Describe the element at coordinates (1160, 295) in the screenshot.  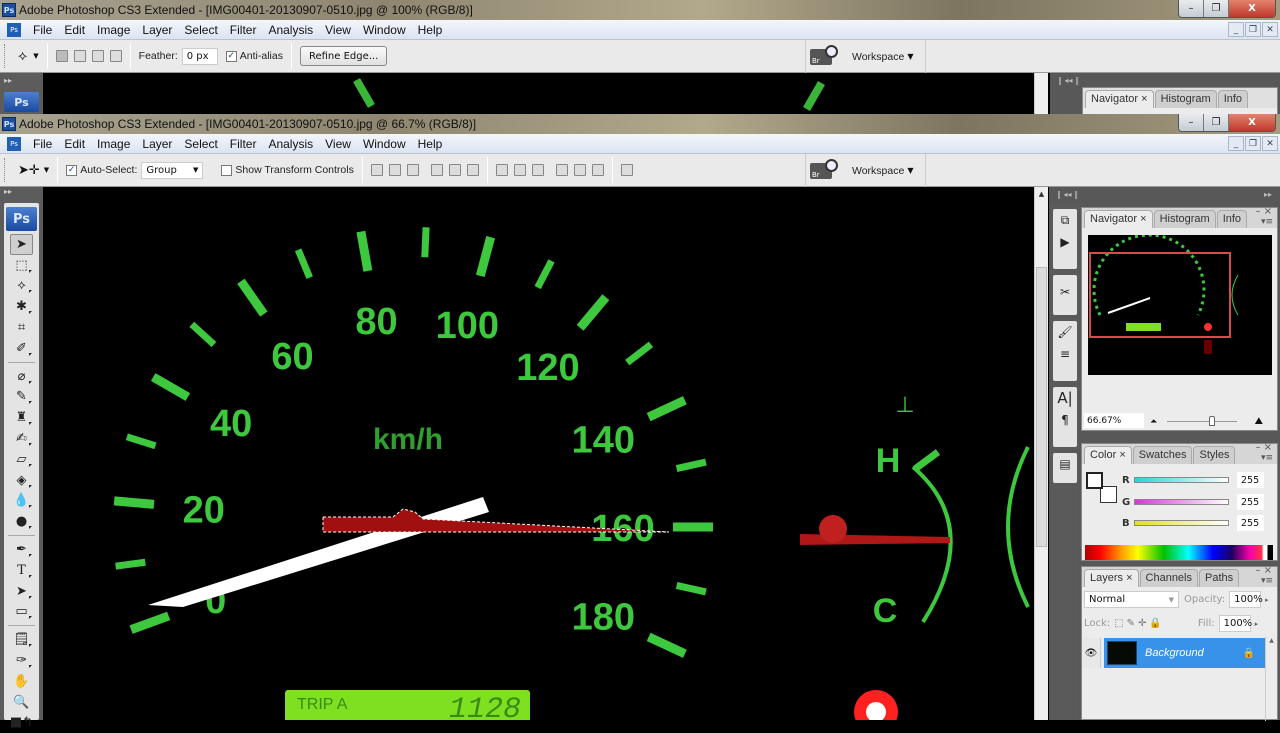
I see `navigator-view-box` at that location.